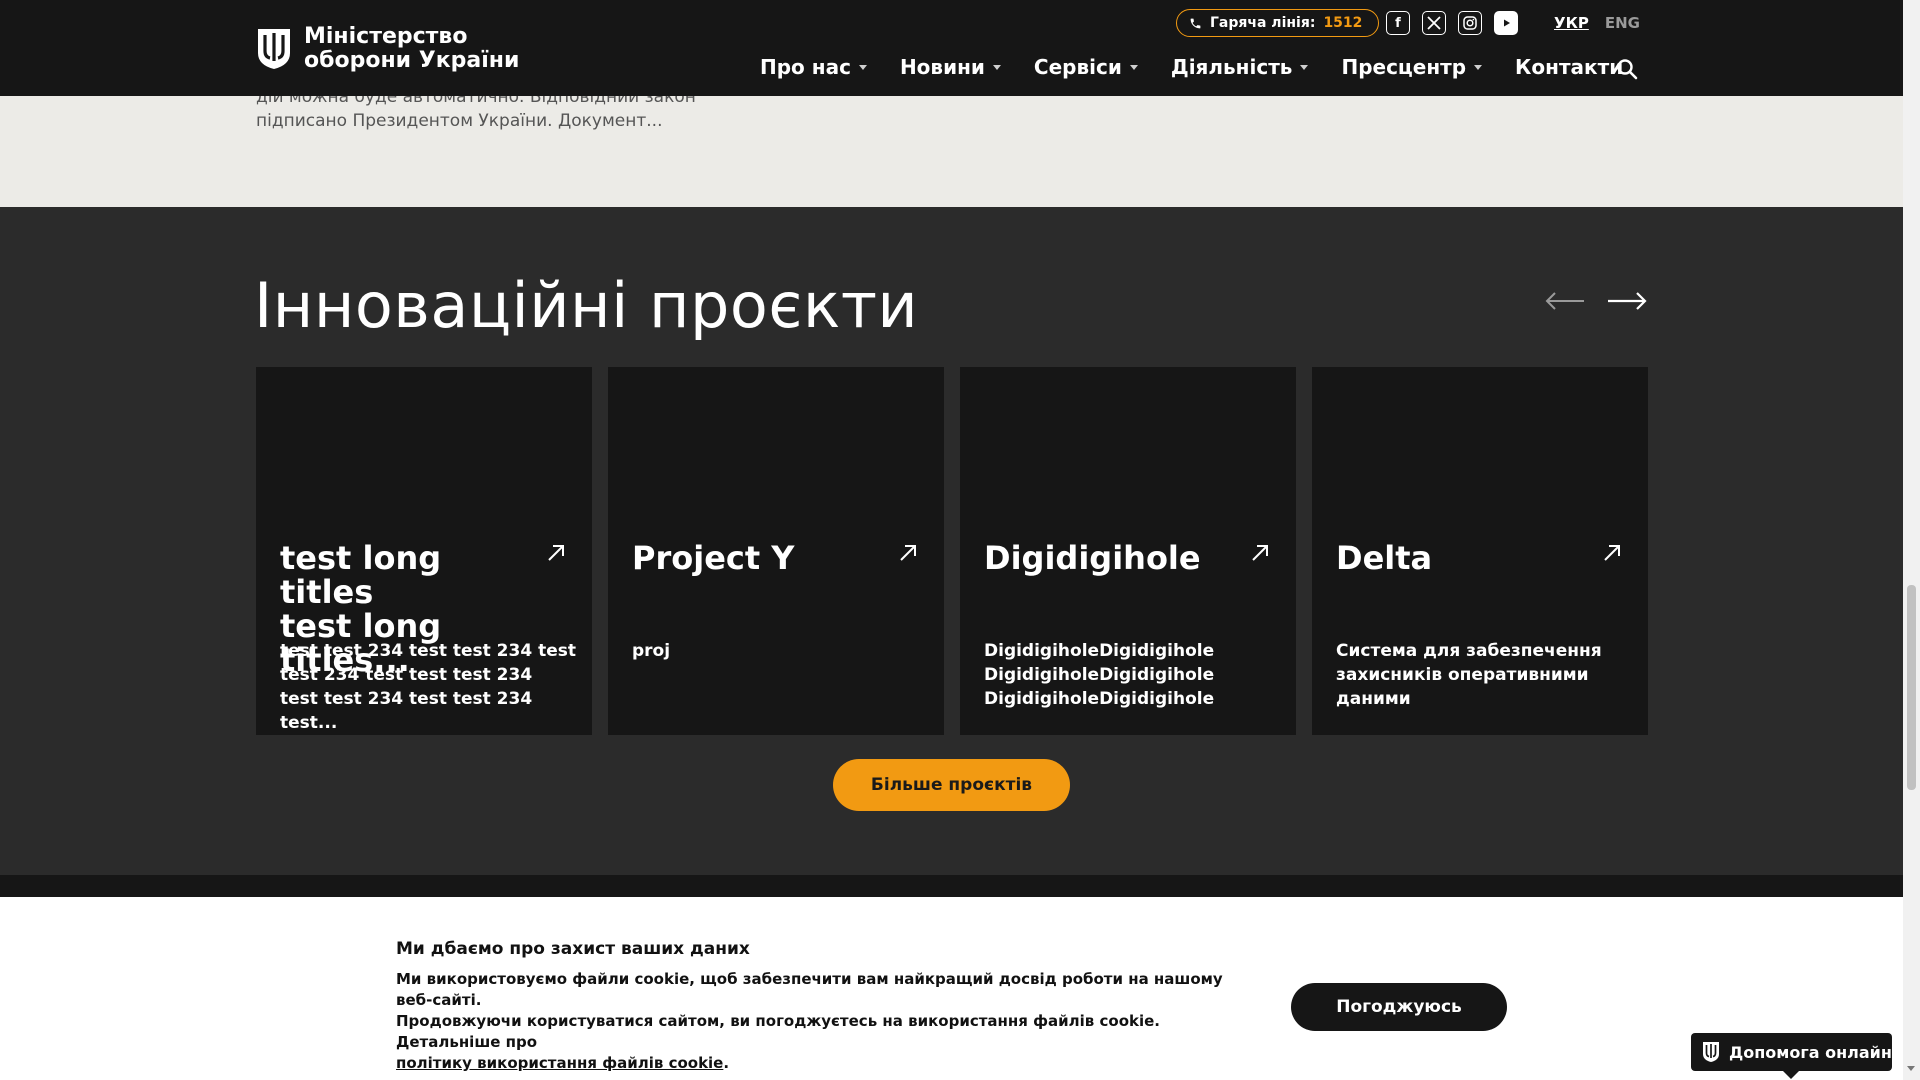  Describe the element at coordinates (1470, 23) in the screenshot. I see `instagram-icon` at that location.